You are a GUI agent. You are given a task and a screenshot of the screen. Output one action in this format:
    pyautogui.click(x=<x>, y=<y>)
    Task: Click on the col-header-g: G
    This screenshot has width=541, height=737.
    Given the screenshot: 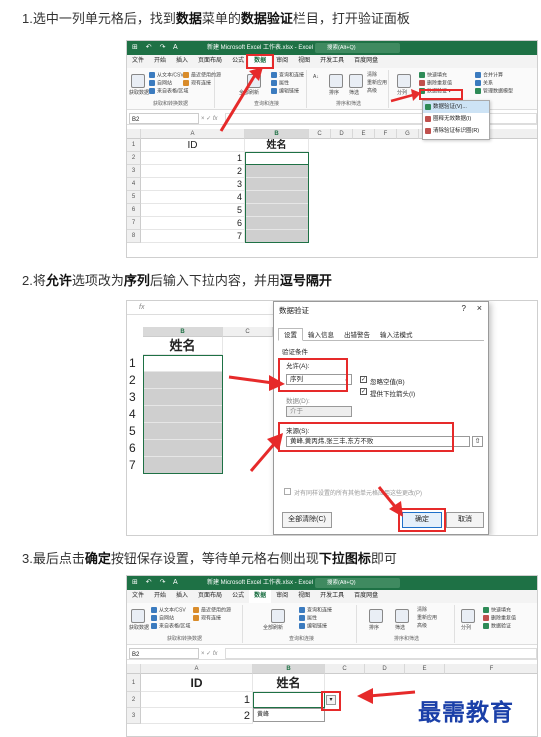 What is the action you would take?
    pyautogui.click(x=408, y=134)
    